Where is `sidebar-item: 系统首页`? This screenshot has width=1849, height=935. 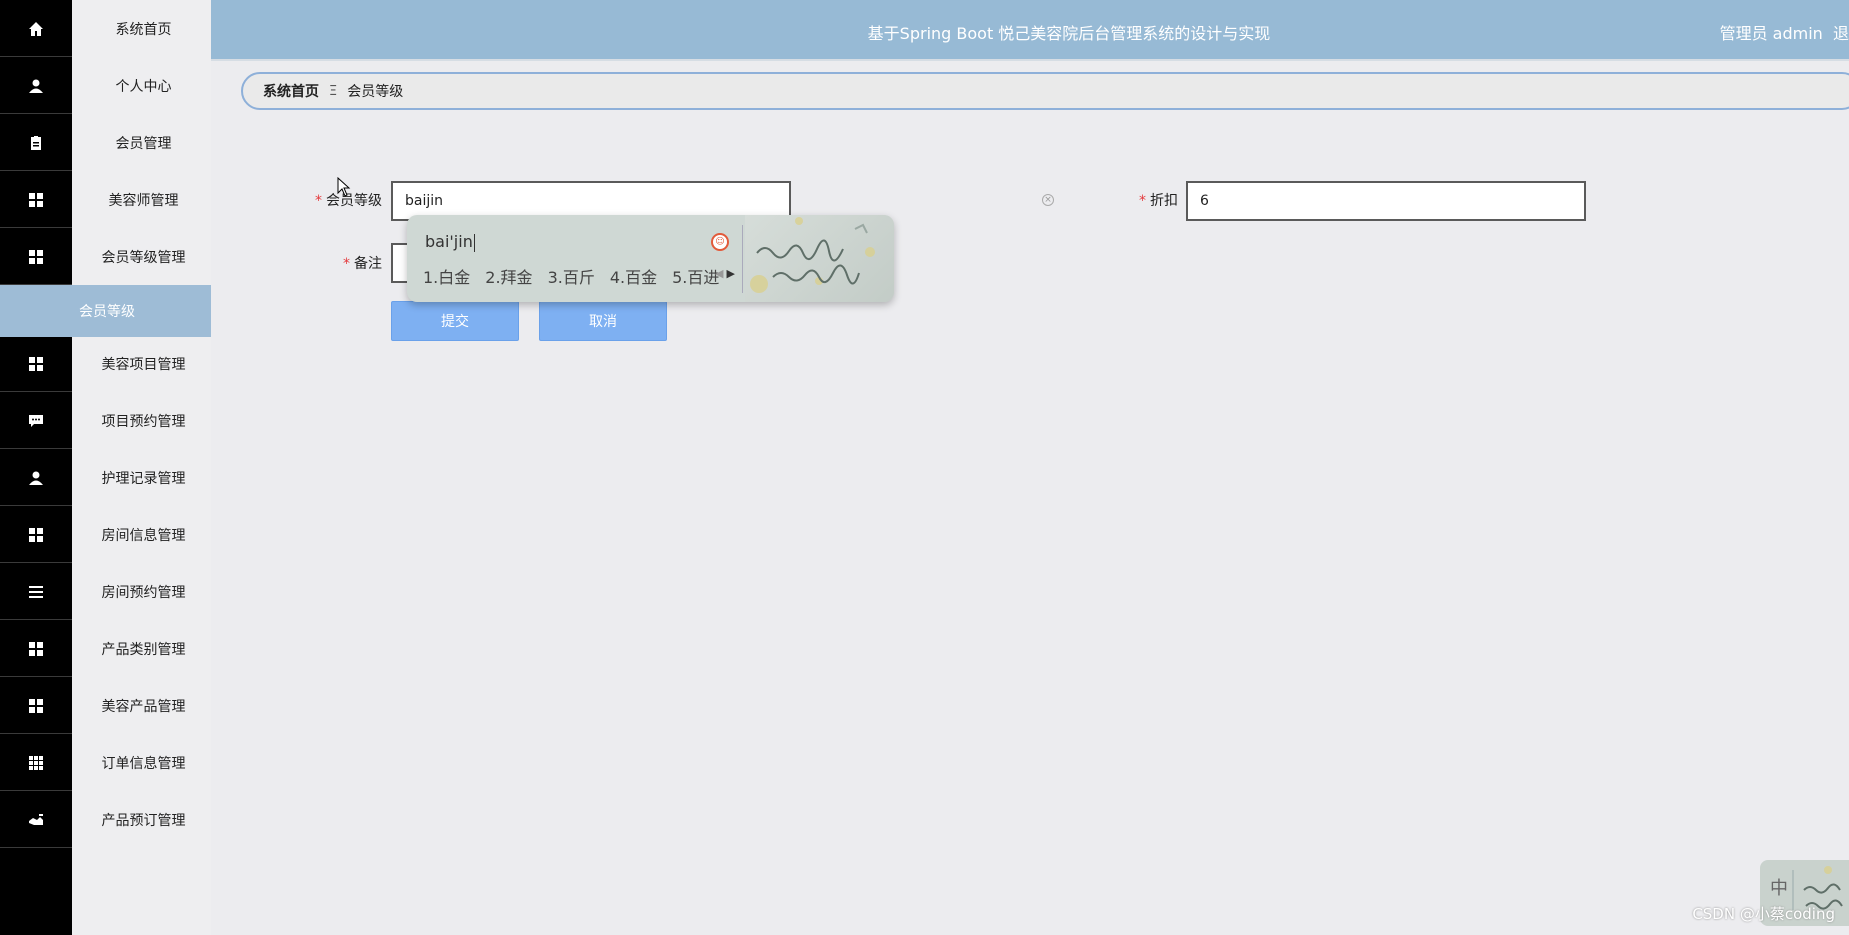 sidebar-item: 系统首页 is located at coordinates (105, 29).